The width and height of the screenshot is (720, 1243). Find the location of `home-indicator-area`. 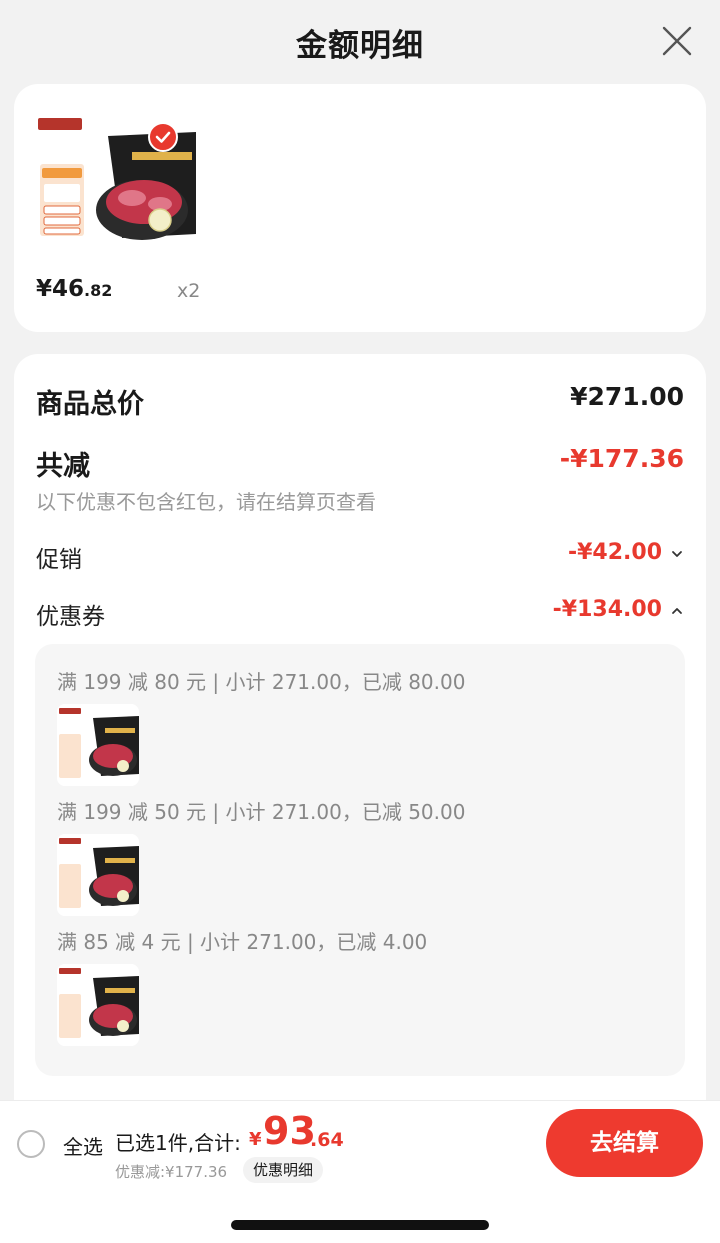

home-indicator-area is located at coordinates (360, 1213).